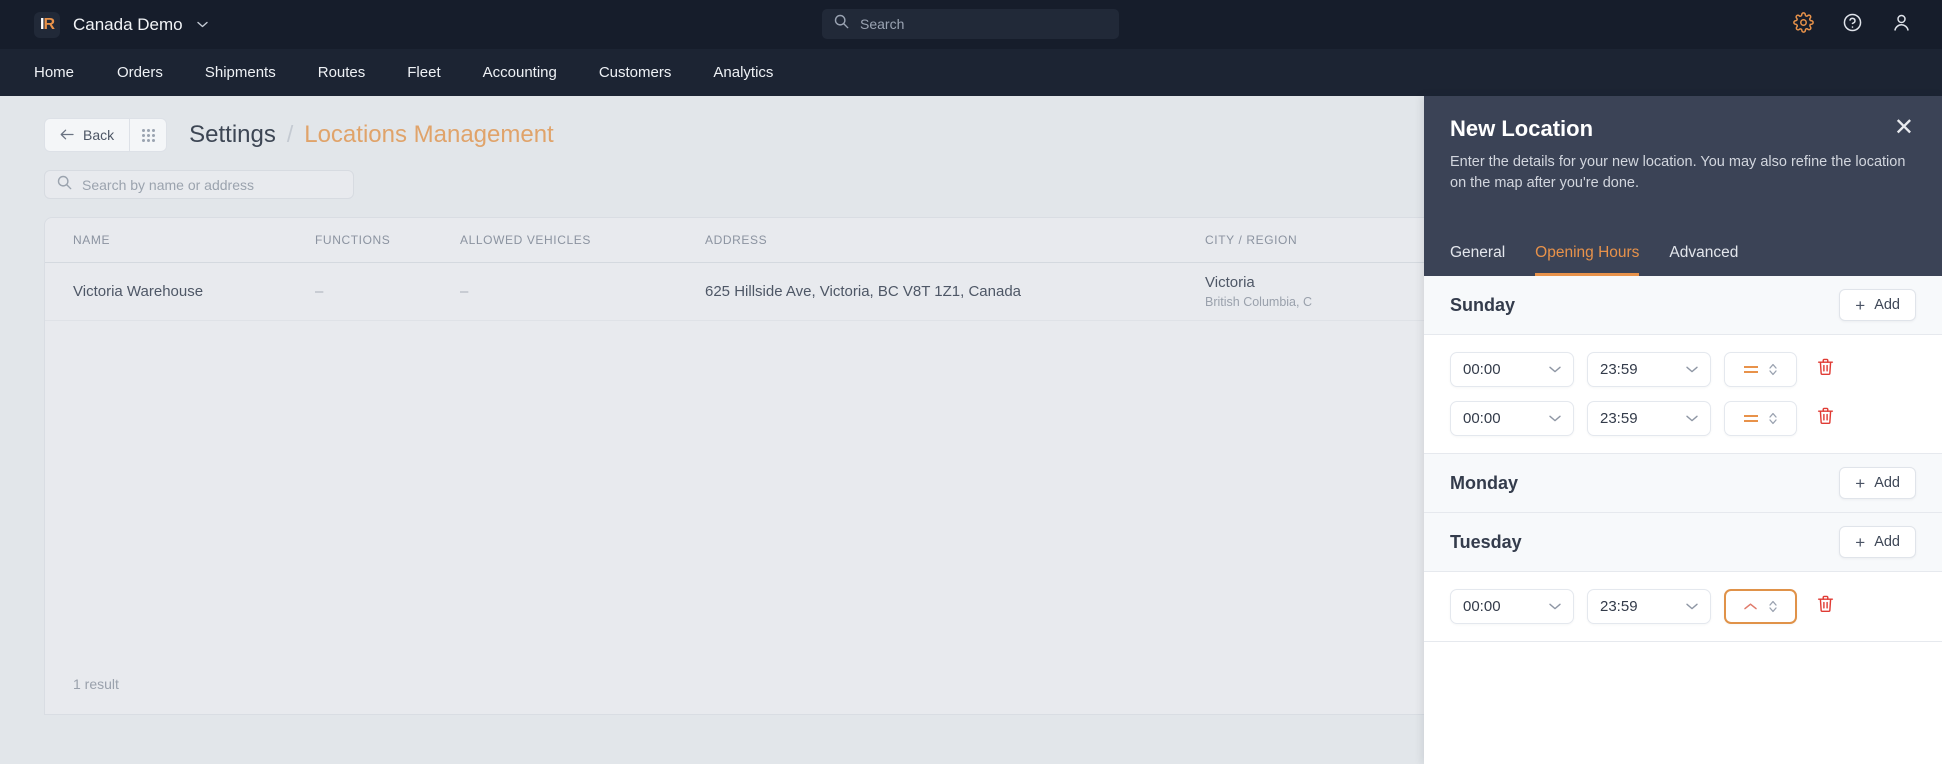 This screenshot has width=1942, height=764. I want to click on hours-list-sunday: 00:00 23:59 00:00 23:59, so click(1683, 394).